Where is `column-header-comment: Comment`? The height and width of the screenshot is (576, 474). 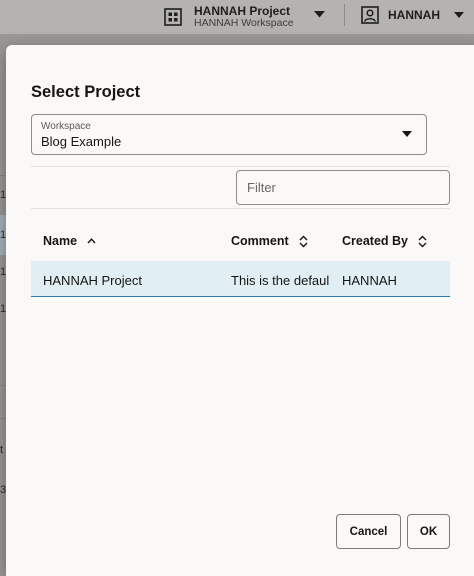 column-header-comment: Comment is located at coordinates (269, 241).